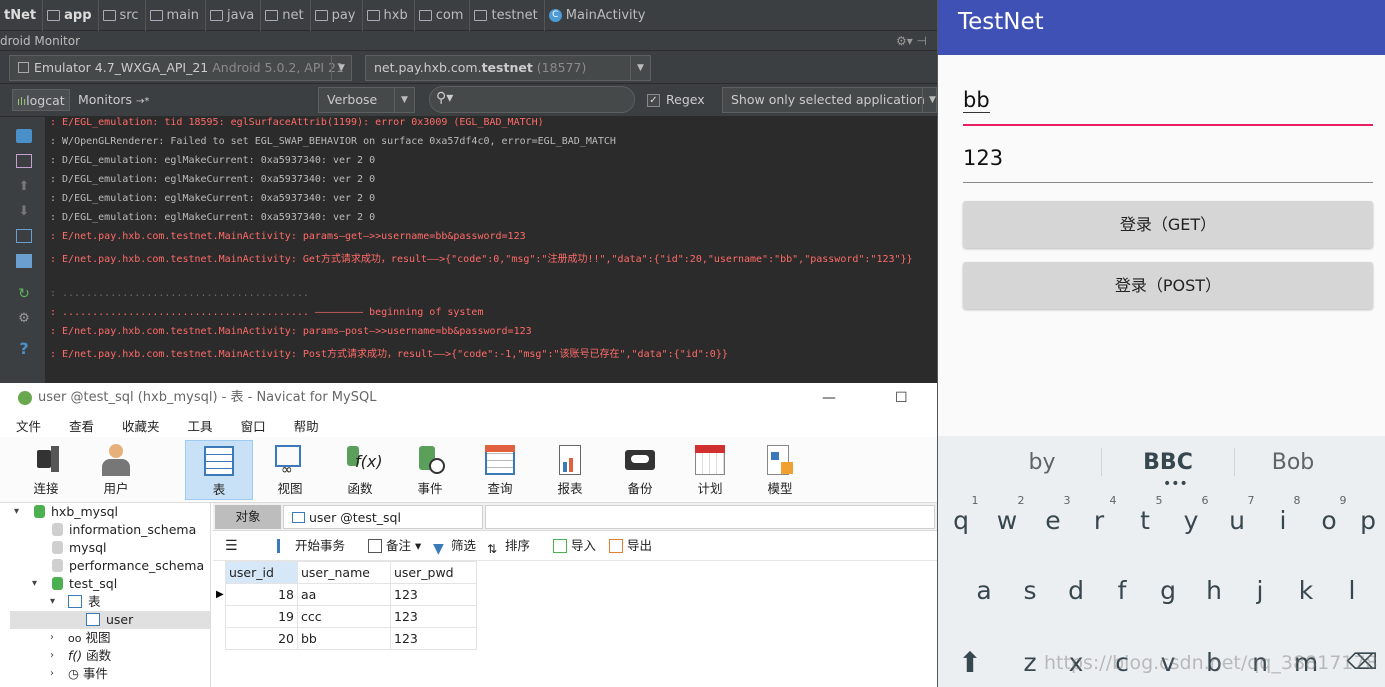 The image size is (1385, 687). I want to click on breadcrumb-item-project: tNet, so click(22, 15).